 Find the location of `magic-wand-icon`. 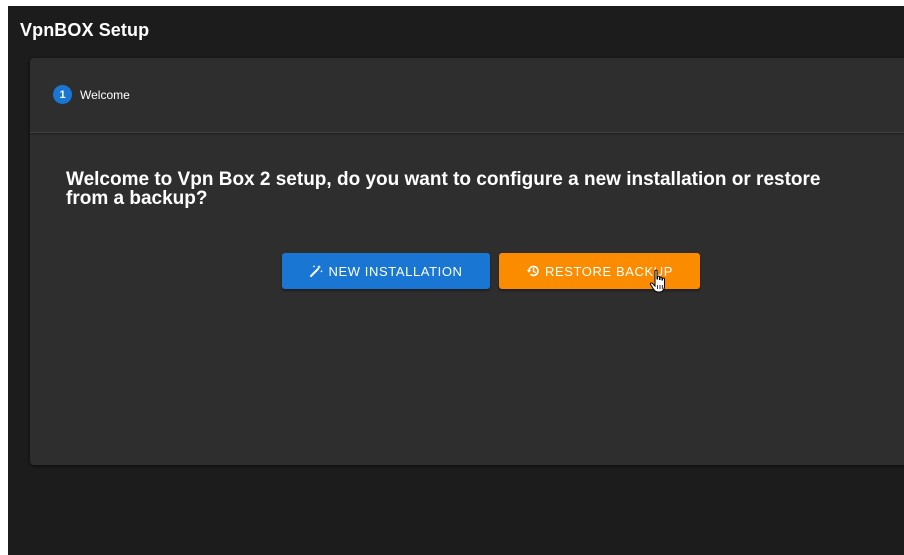

magic-wand-icon is located at coordinates (316, 271).